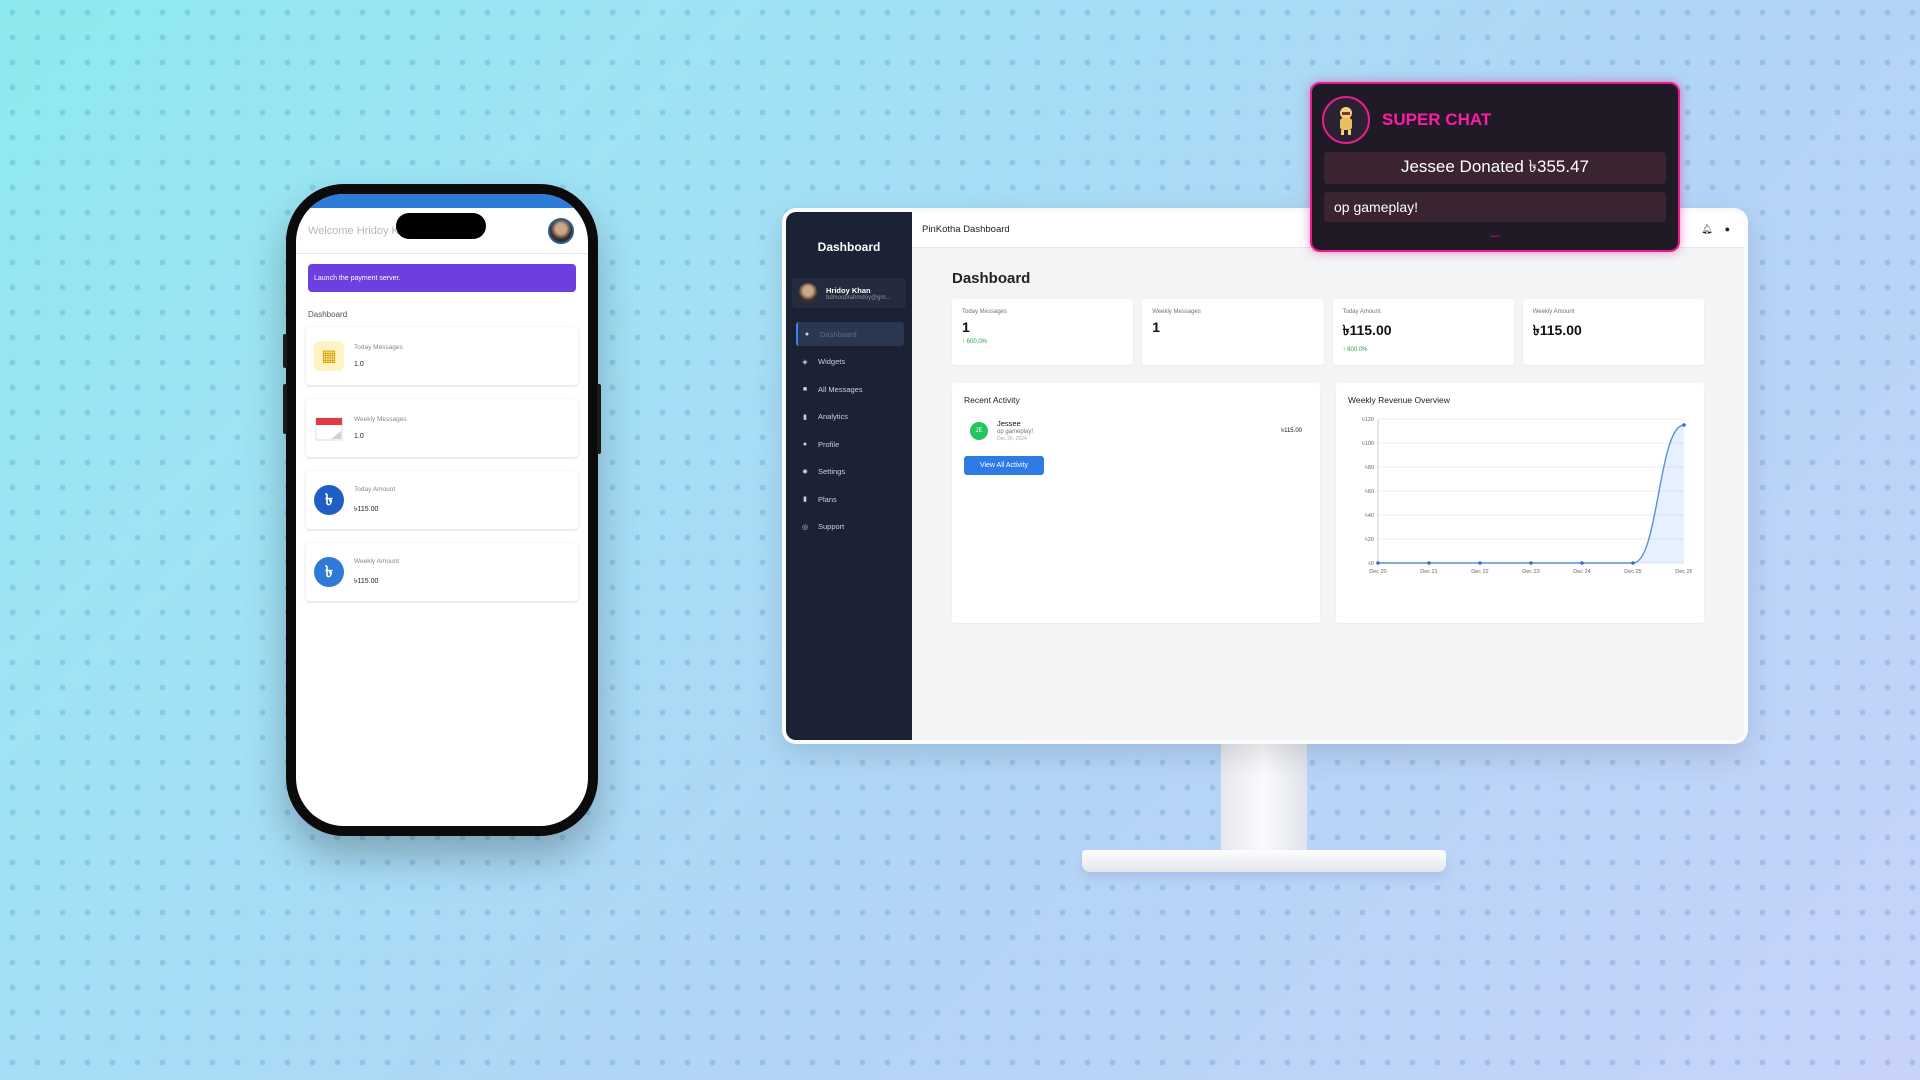 This screenshot has width=1920, height=1080. Describe the element at coordinates (850, 334) in the screenshot. I see `sidebar-item-dashboard: ● Dashboard` at that location.